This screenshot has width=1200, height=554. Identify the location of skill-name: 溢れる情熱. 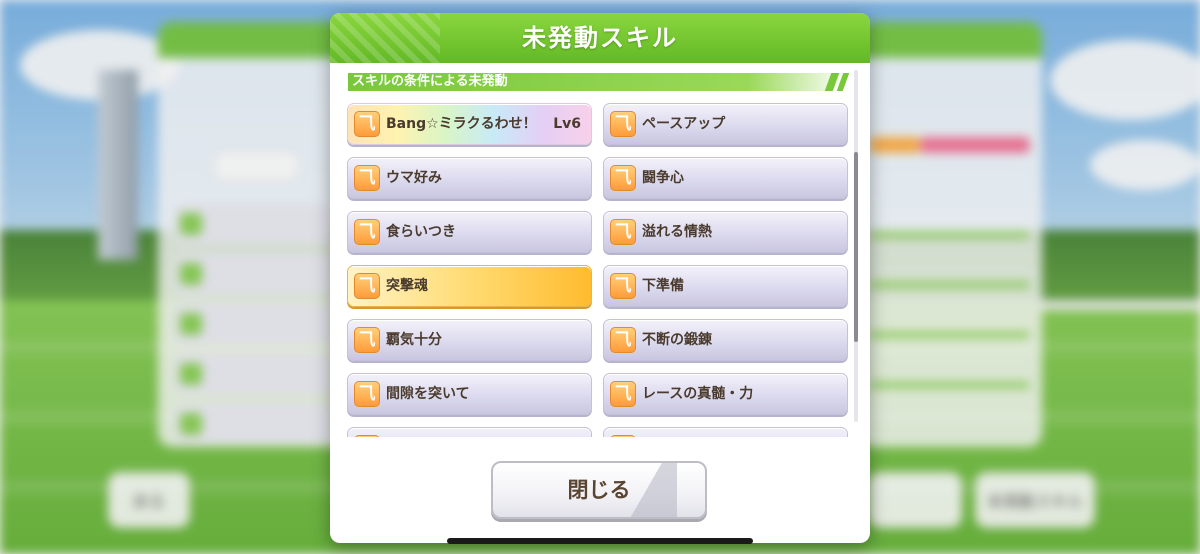
(677, 232).